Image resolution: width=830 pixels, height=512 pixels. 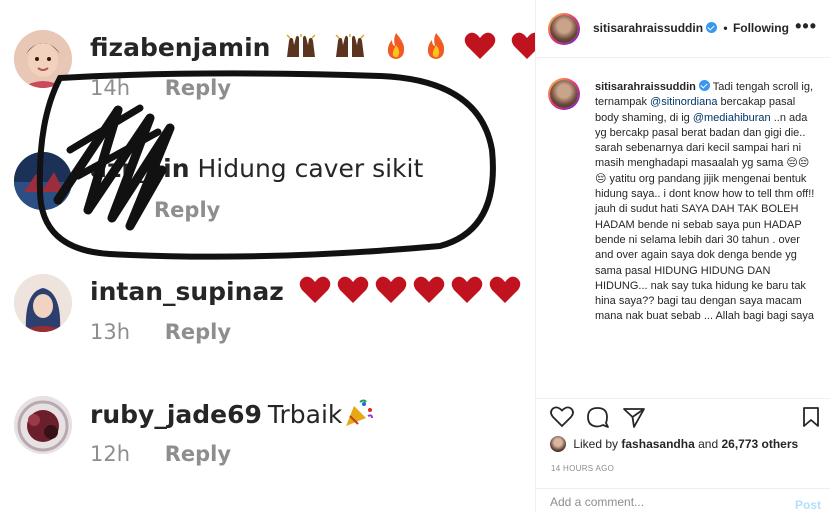 What do you see at coordinates (110, 454) in the screenshot?
I see `comment-time: 12h` at bounding box center [110, 454].